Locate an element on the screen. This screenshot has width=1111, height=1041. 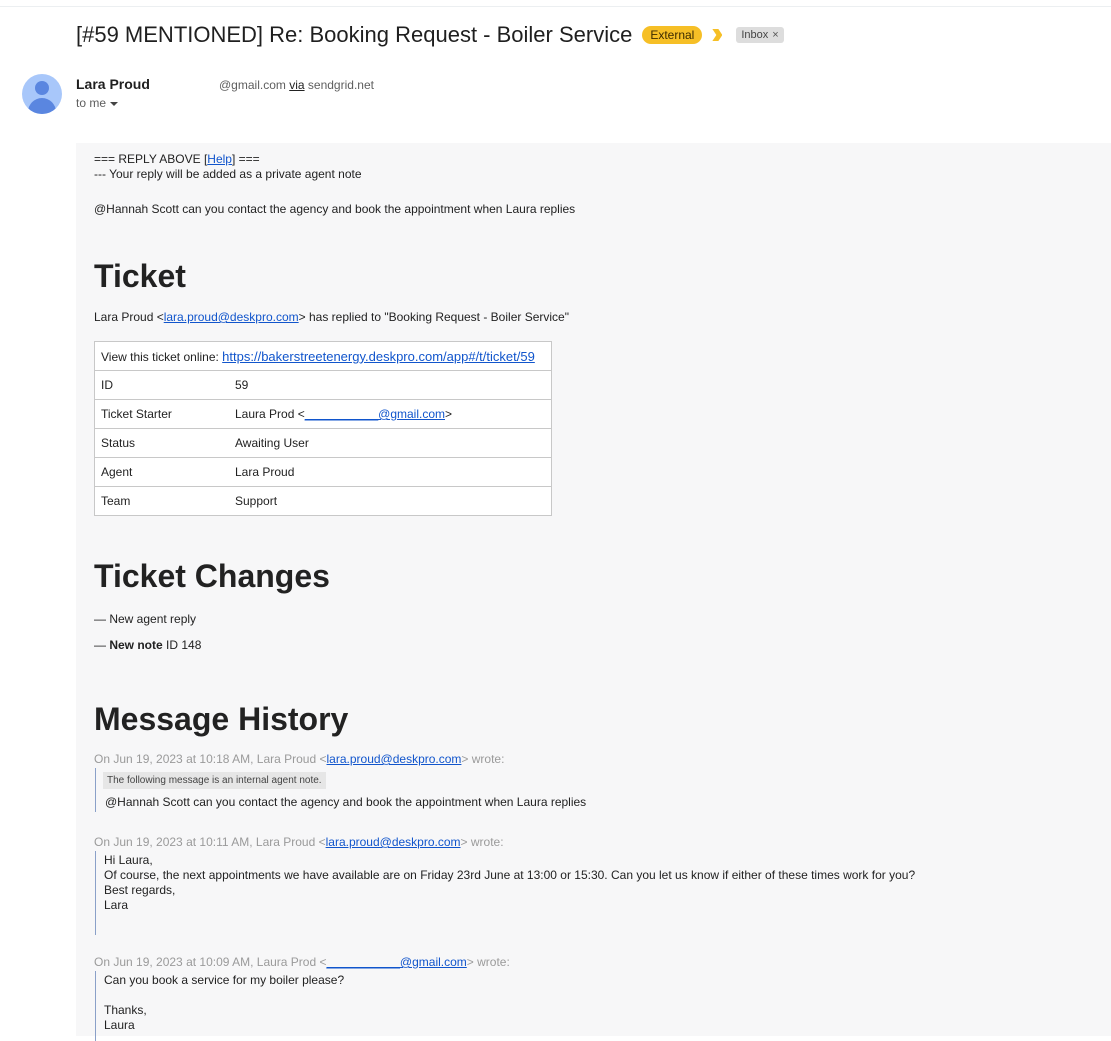
history-email-link: ___________@gmail.com is located at coordinates (397, 962).